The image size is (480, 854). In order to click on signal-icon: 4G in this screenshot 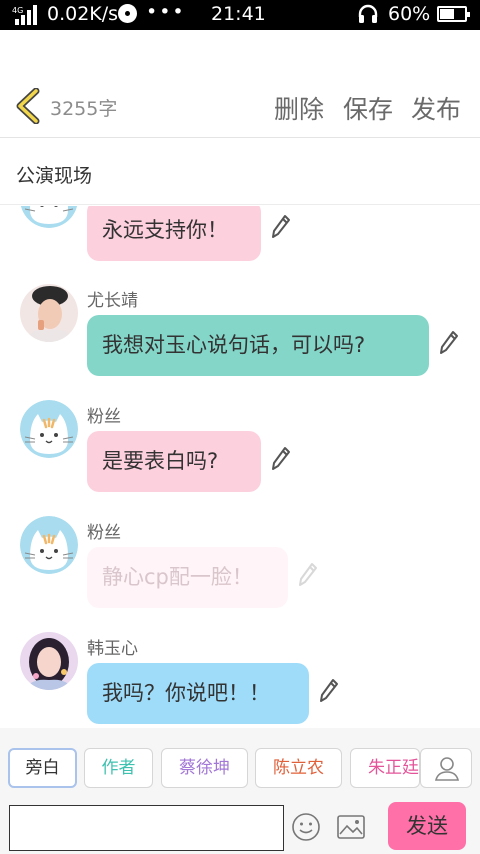, I will do `click(24, 15)`.